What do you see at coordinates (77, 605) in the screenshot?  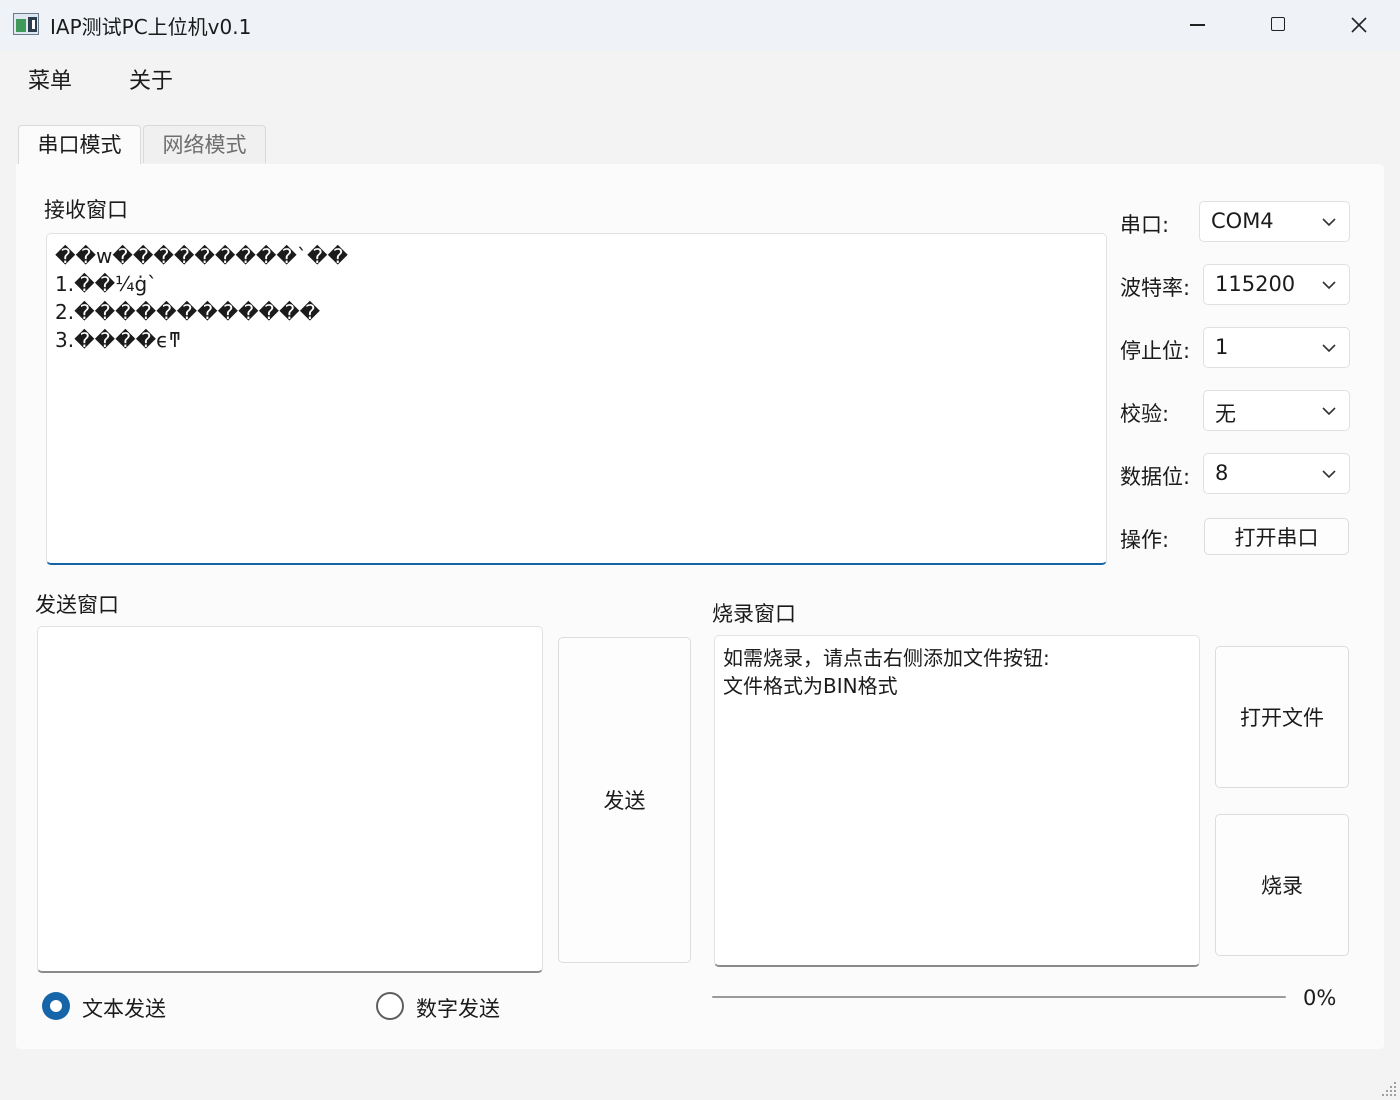 I see `send-window-label: 发送窗口` at bounding box center [77, 605].